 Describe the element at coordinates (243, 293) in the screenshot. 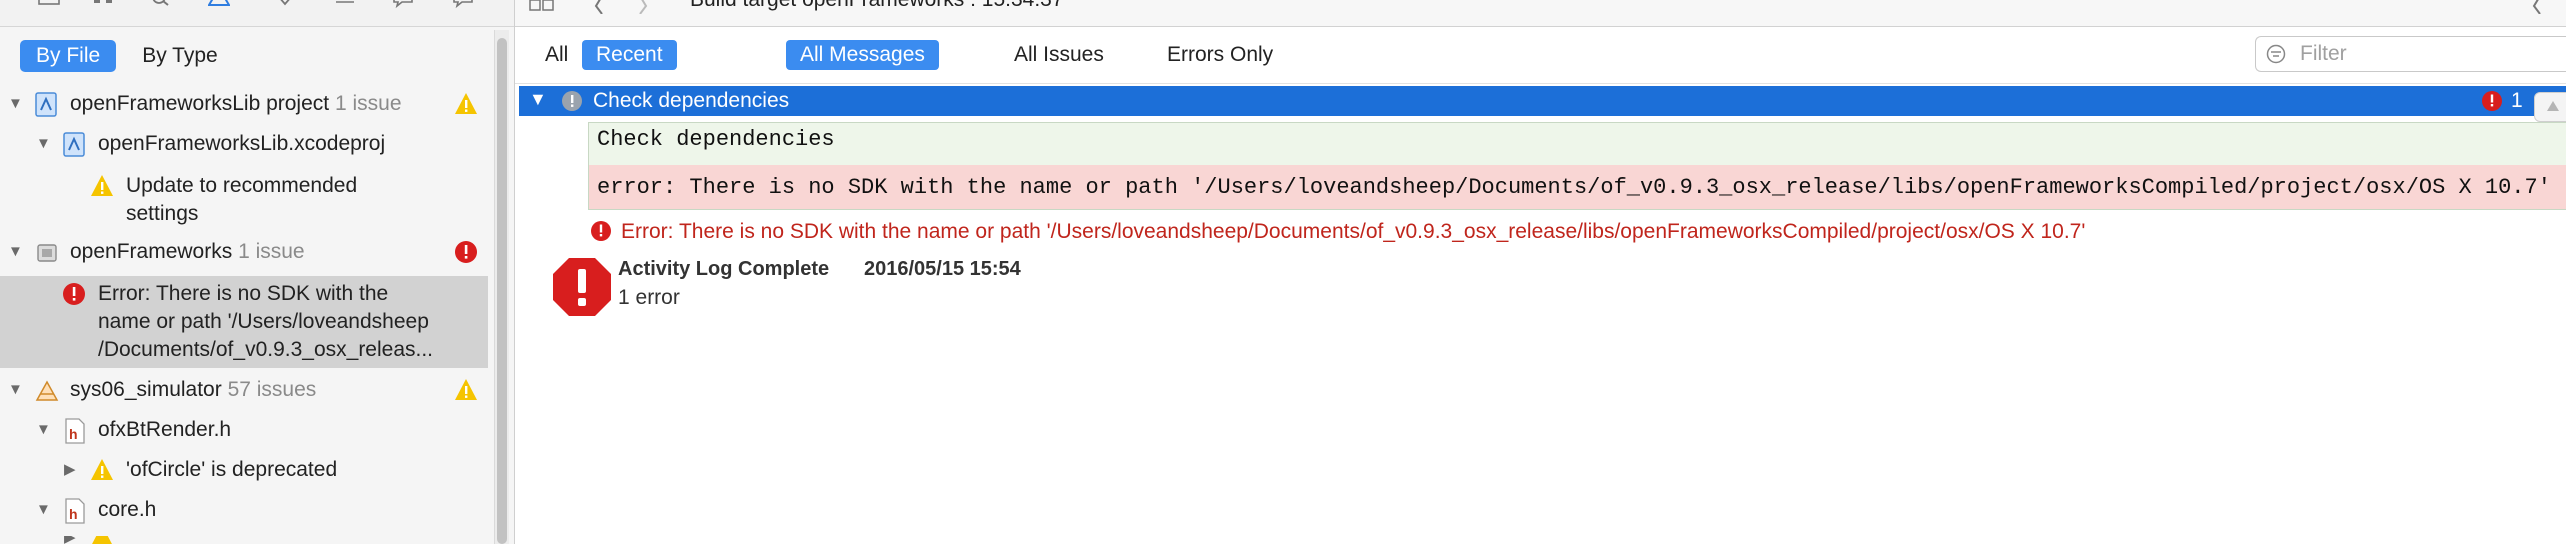

I see `issue-text-line1: Error: There is no SDK with the` at that location.